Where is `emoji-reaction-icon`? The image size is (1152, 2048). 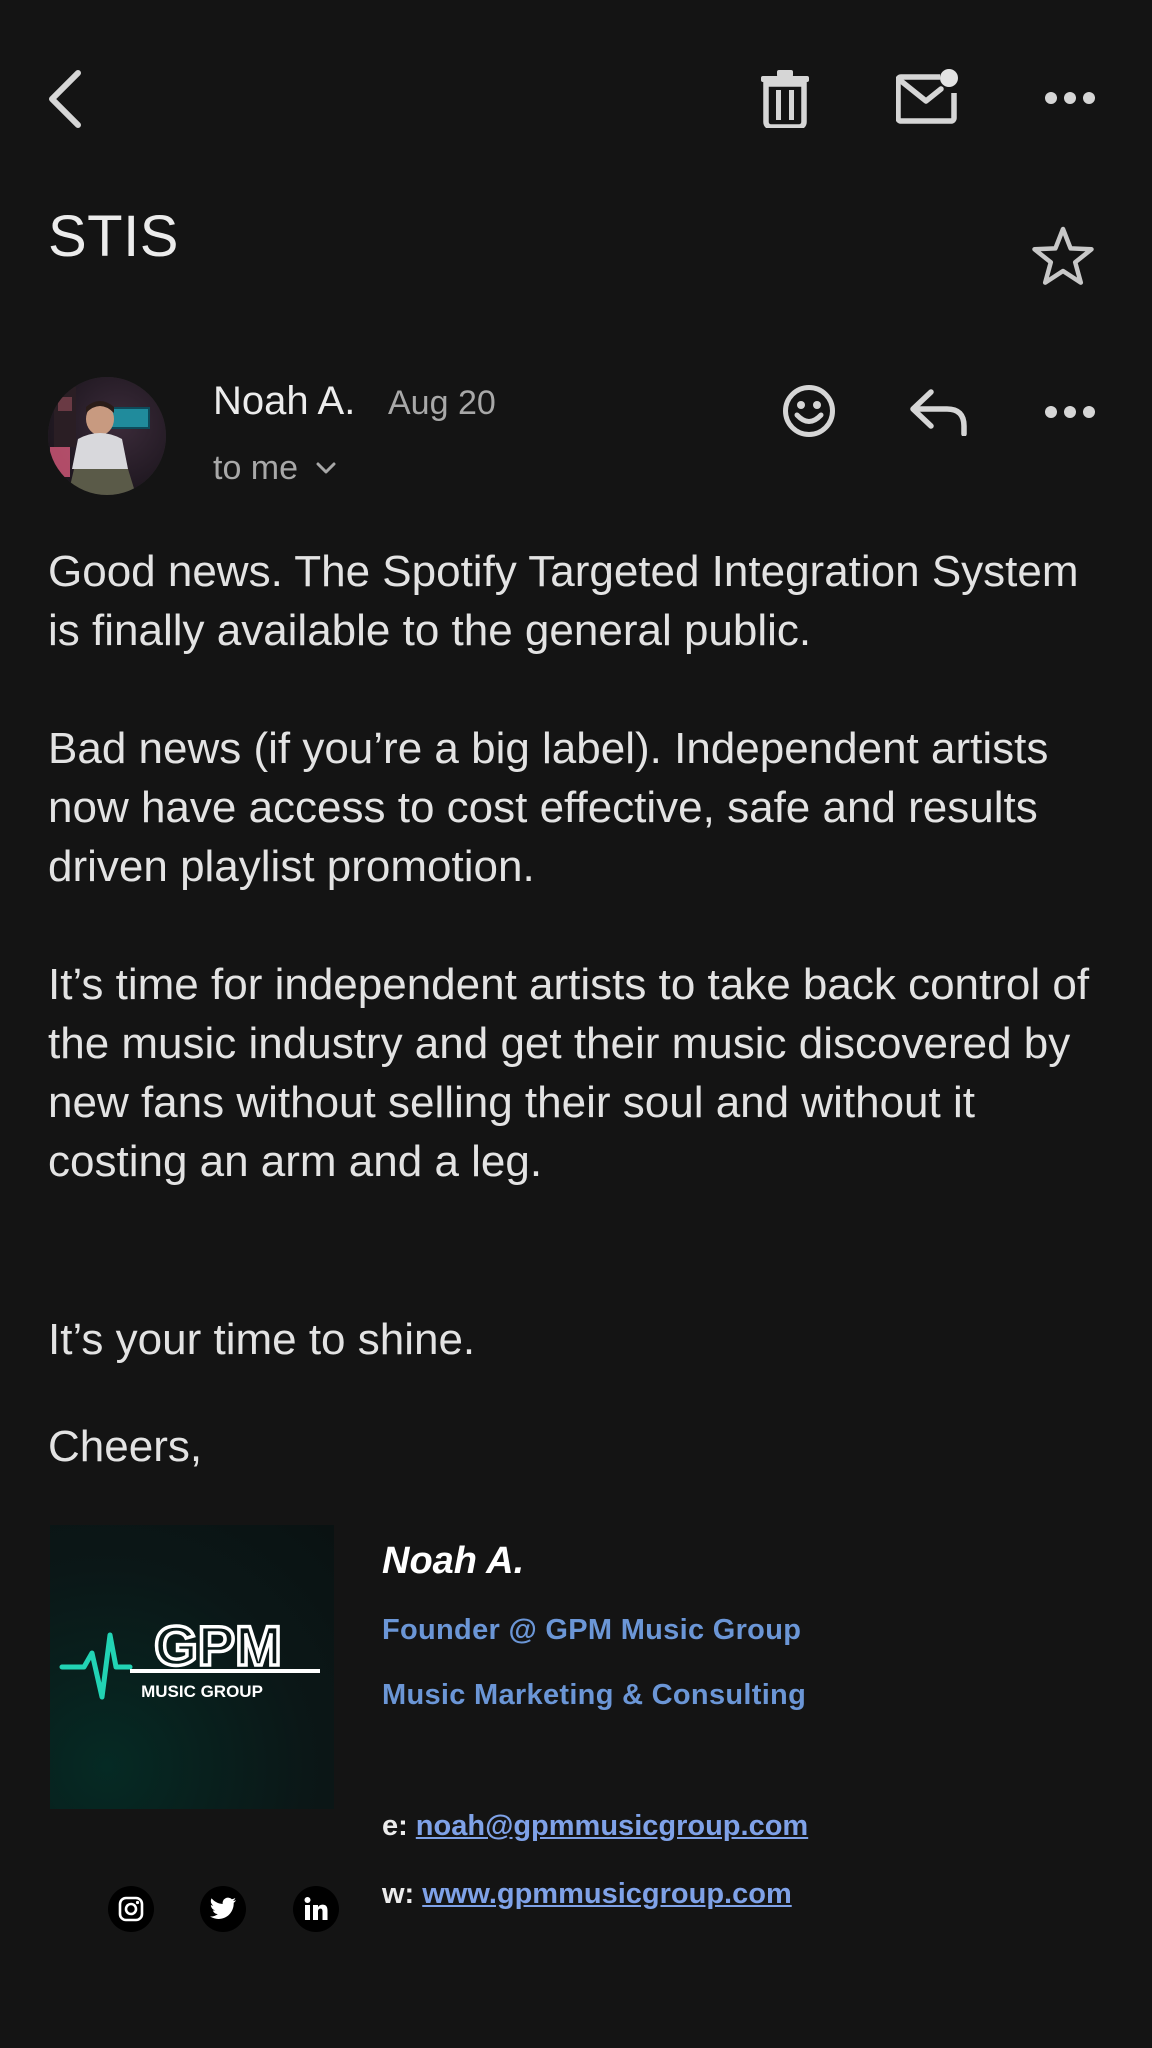 emoji-reaction-icon is located at coordinates (809, 411).